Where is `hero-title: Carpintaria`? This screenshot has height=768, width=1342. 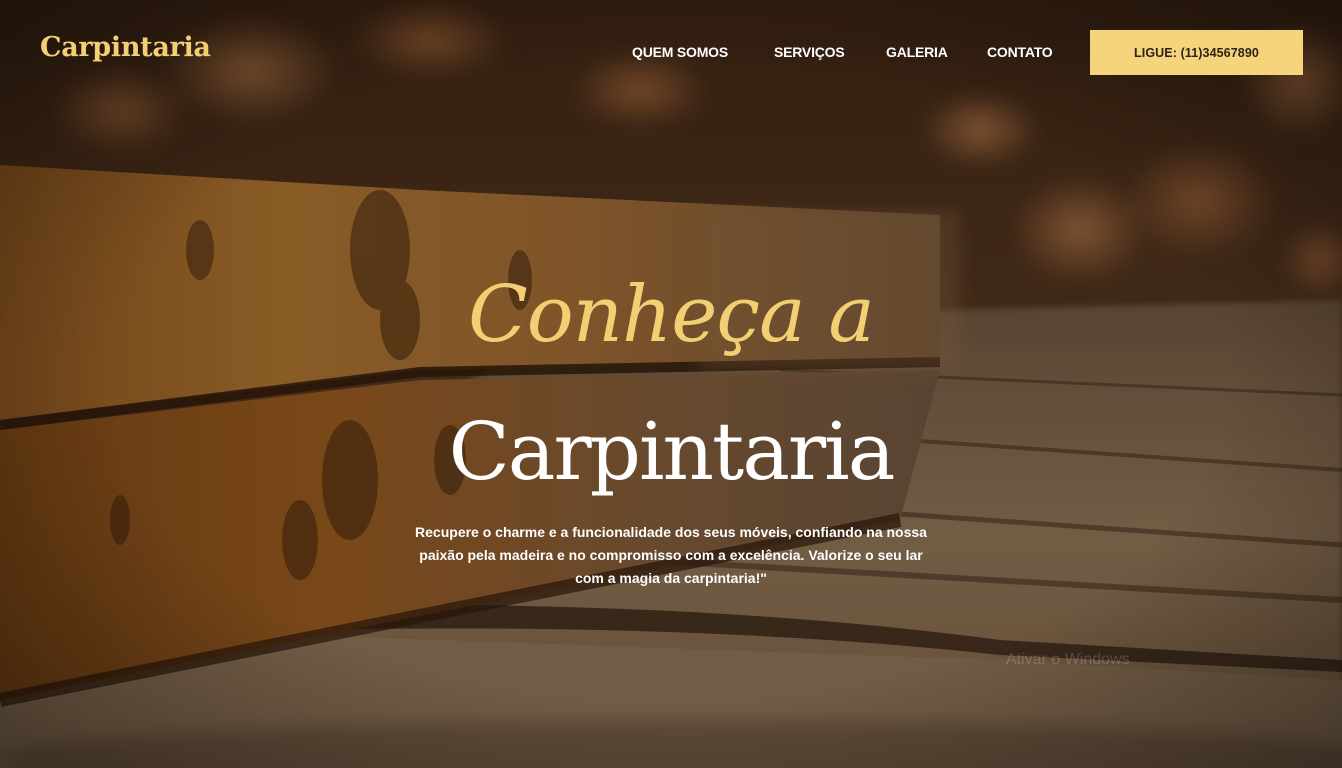
hero-title: Carpintaria is located at coordinates (672, 451).